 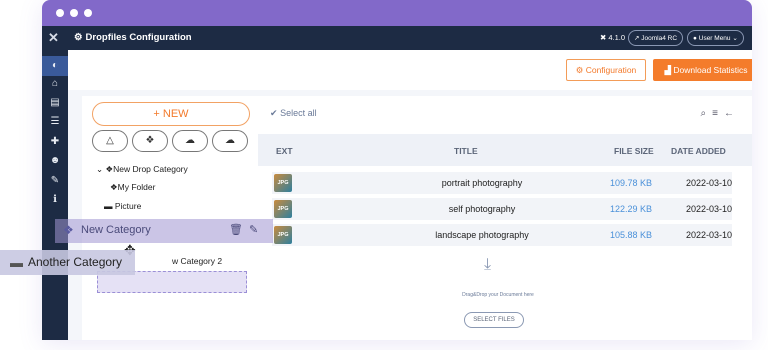 What do you see at coordinates (494, 320) in the screenshot?
I see `select-files-button: SELECT FILES` at bounding box center [494, 320].